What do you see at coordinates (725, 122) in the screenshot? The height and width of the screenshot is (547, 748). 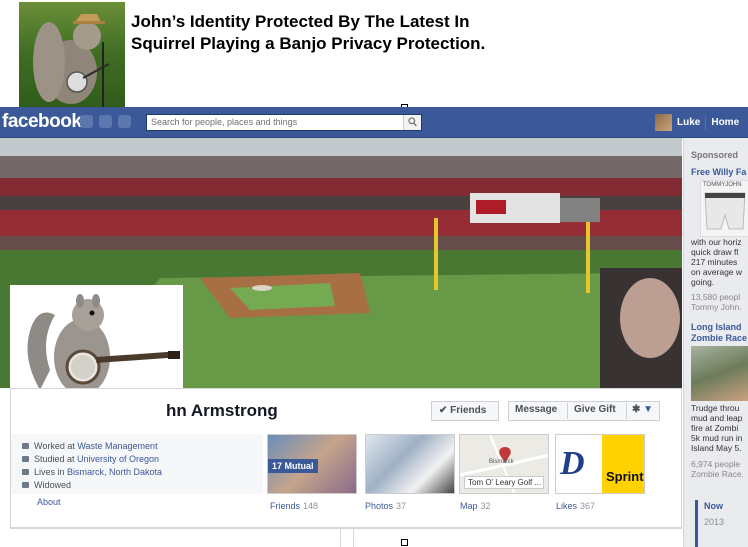 I see `home-link: Home` at bounding box center [725, 122].